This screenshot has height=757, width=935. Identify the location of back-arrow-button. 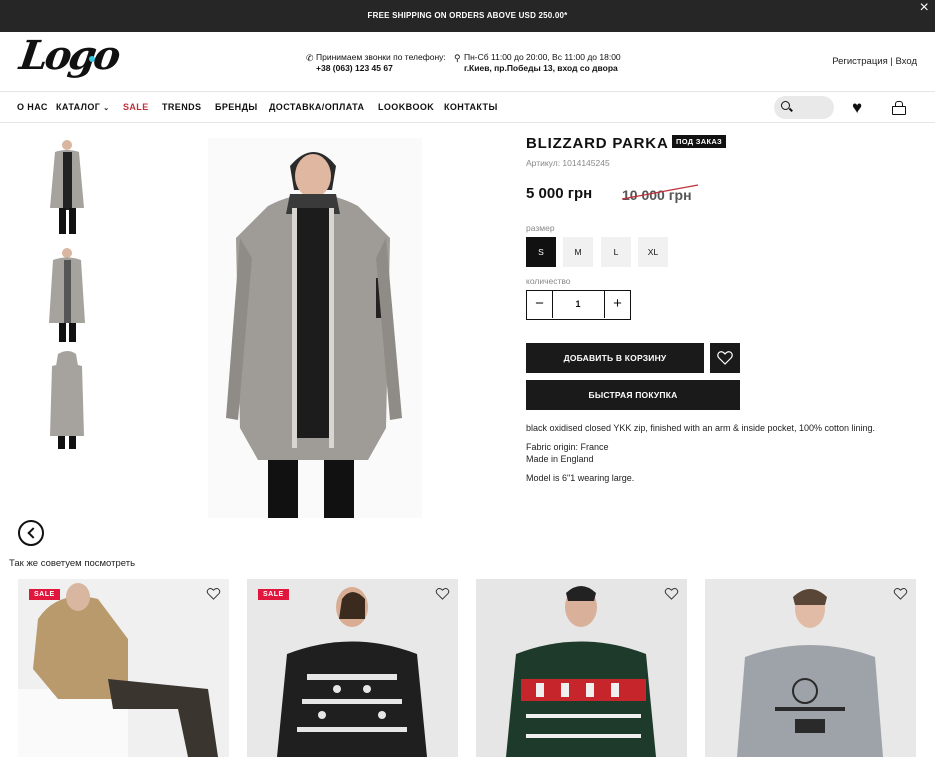
(31, 533).